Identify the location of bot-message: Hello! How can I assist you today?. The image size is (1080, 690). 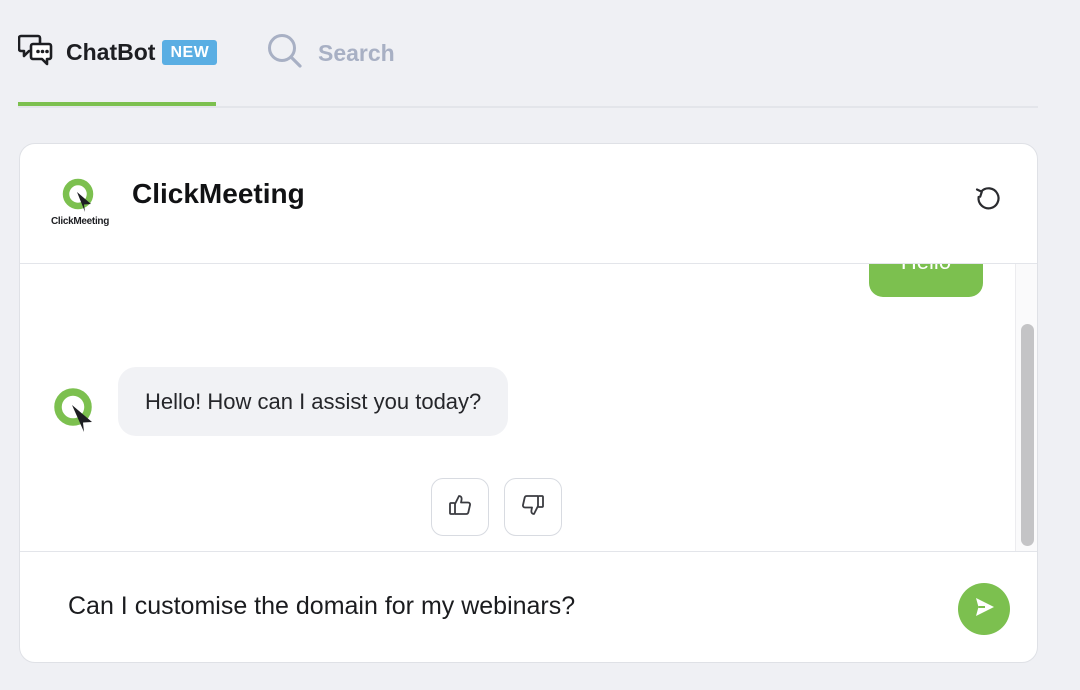
(313, 401).